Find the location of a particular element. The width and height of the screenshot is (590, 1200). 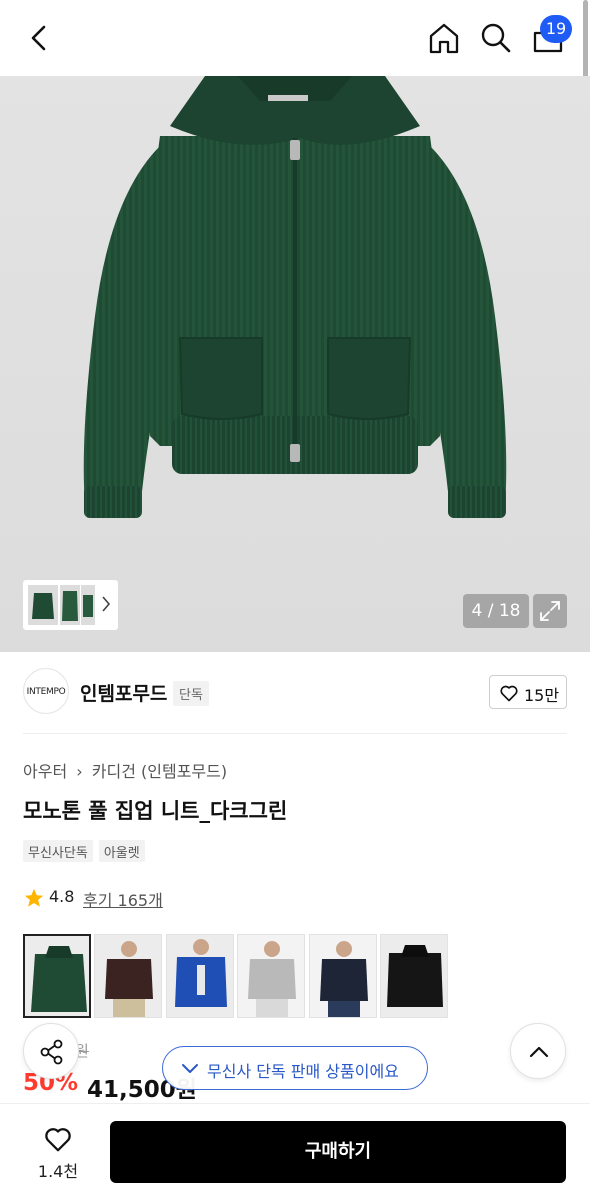

brand-like-button: 15만 is located at coordinates (528, 692).